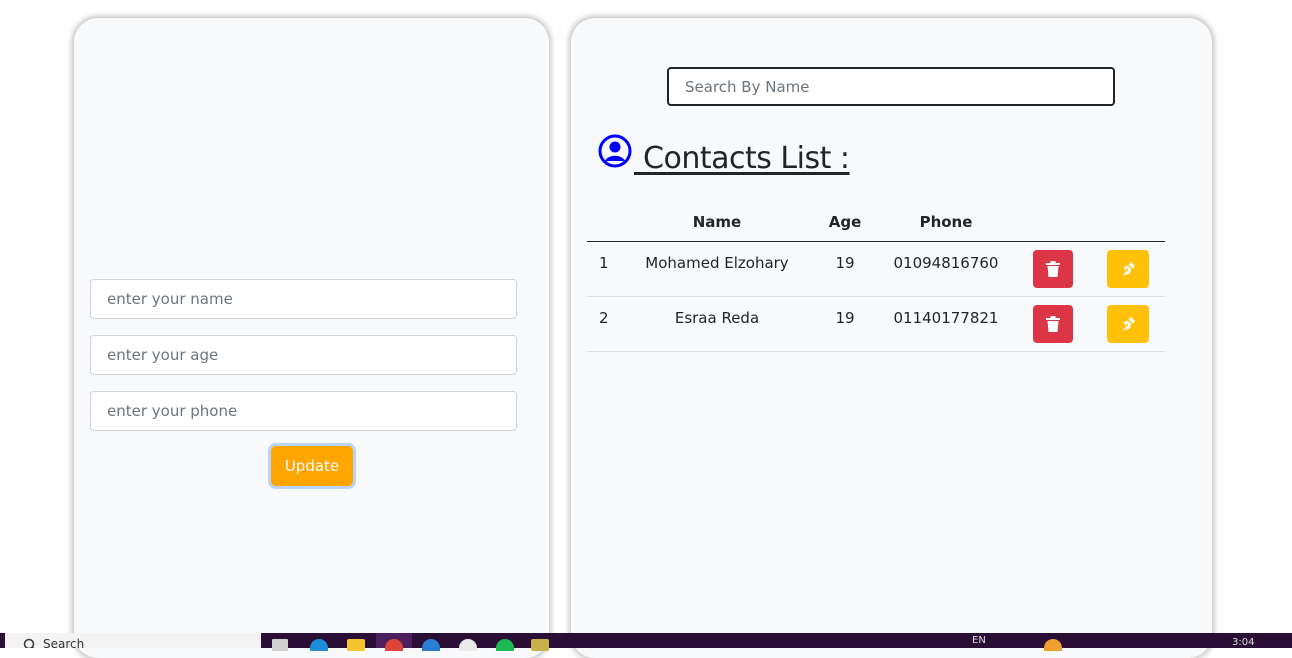 The image size is (1292, 658). What do you see at coordinates (1243, 642) in the screenshot?
I see `taskbar-clock: 3:04` at bounding box center [1243, 642].